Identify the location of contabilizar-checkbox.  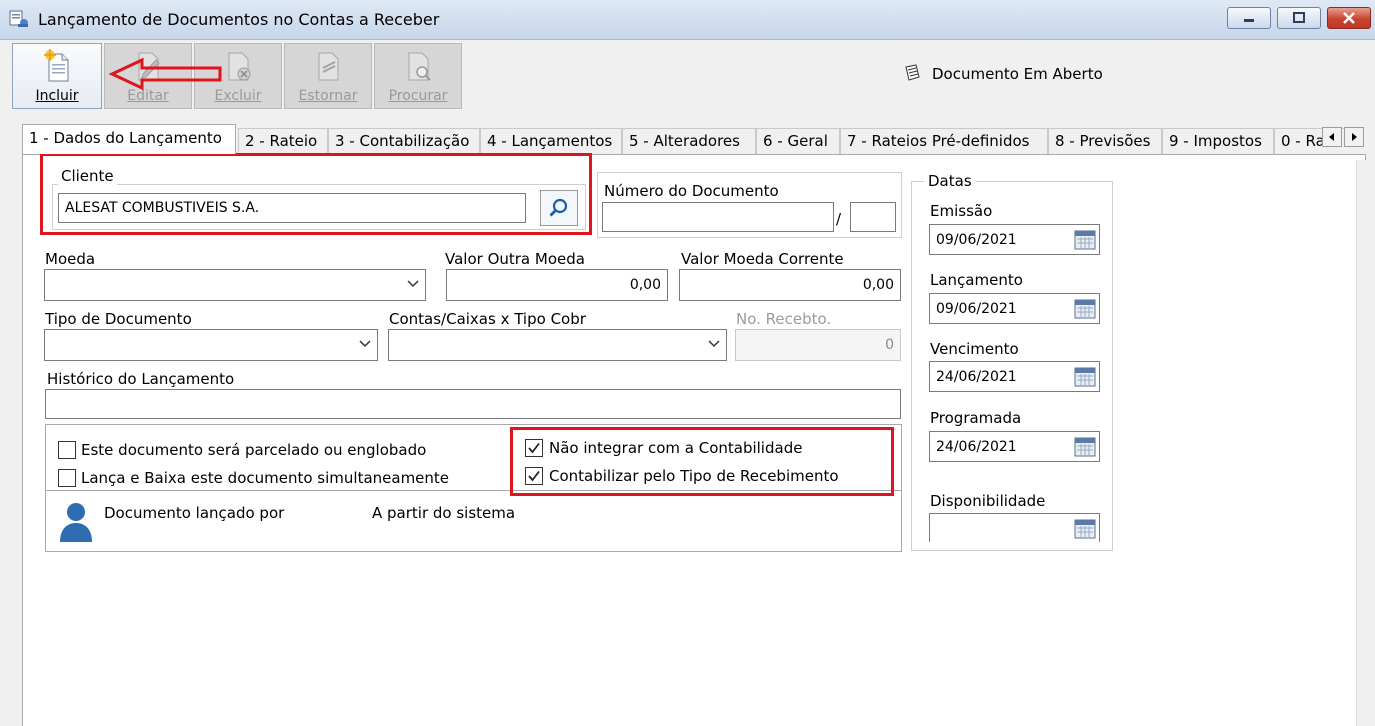
(534, 476).